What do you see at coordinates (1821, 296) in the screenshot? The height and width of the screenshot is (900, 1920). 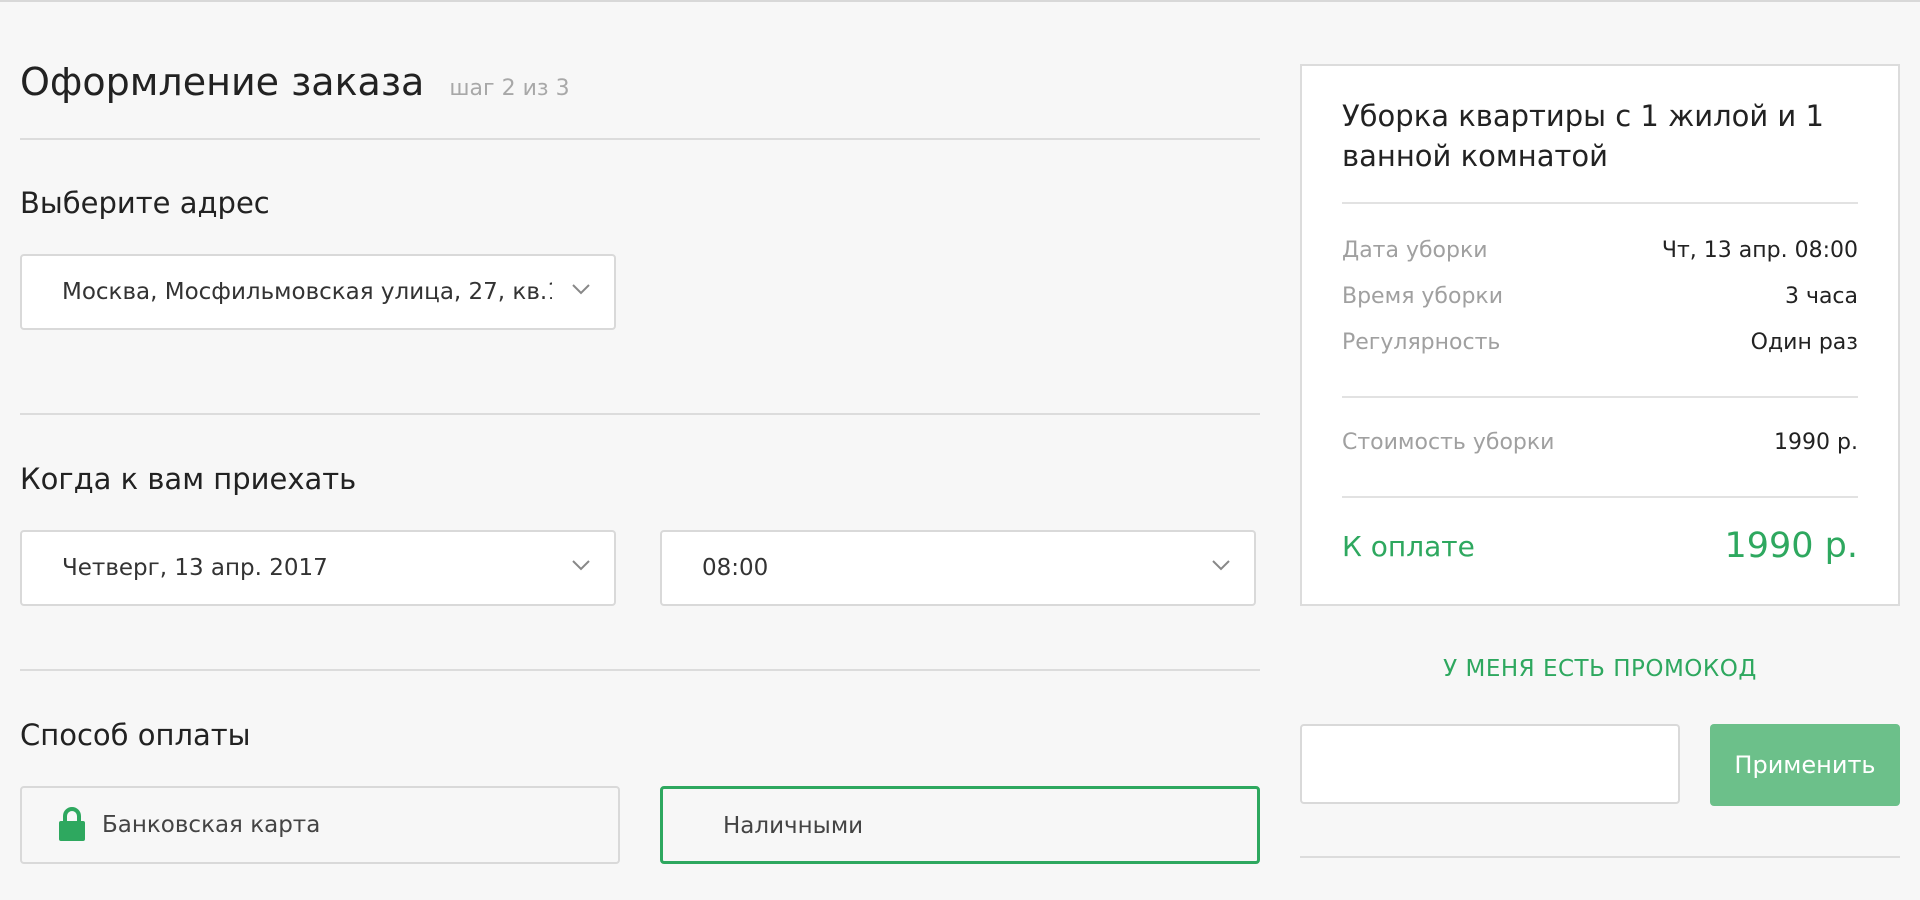 I see `summary-row-value: 3 часа` at bounding box center [1821, 296].